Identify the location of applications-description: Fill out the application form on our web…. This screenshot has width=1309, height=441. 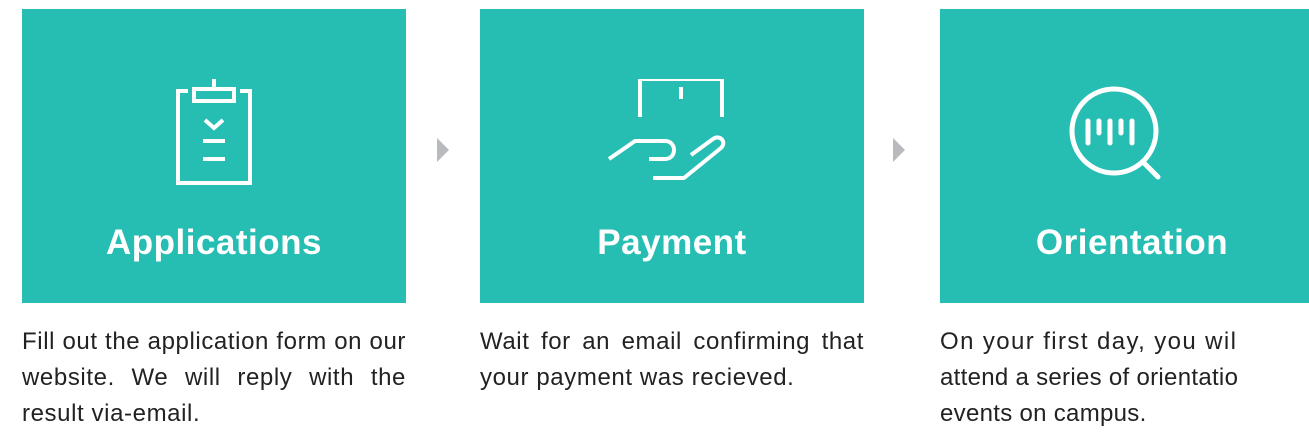
(214, 377).